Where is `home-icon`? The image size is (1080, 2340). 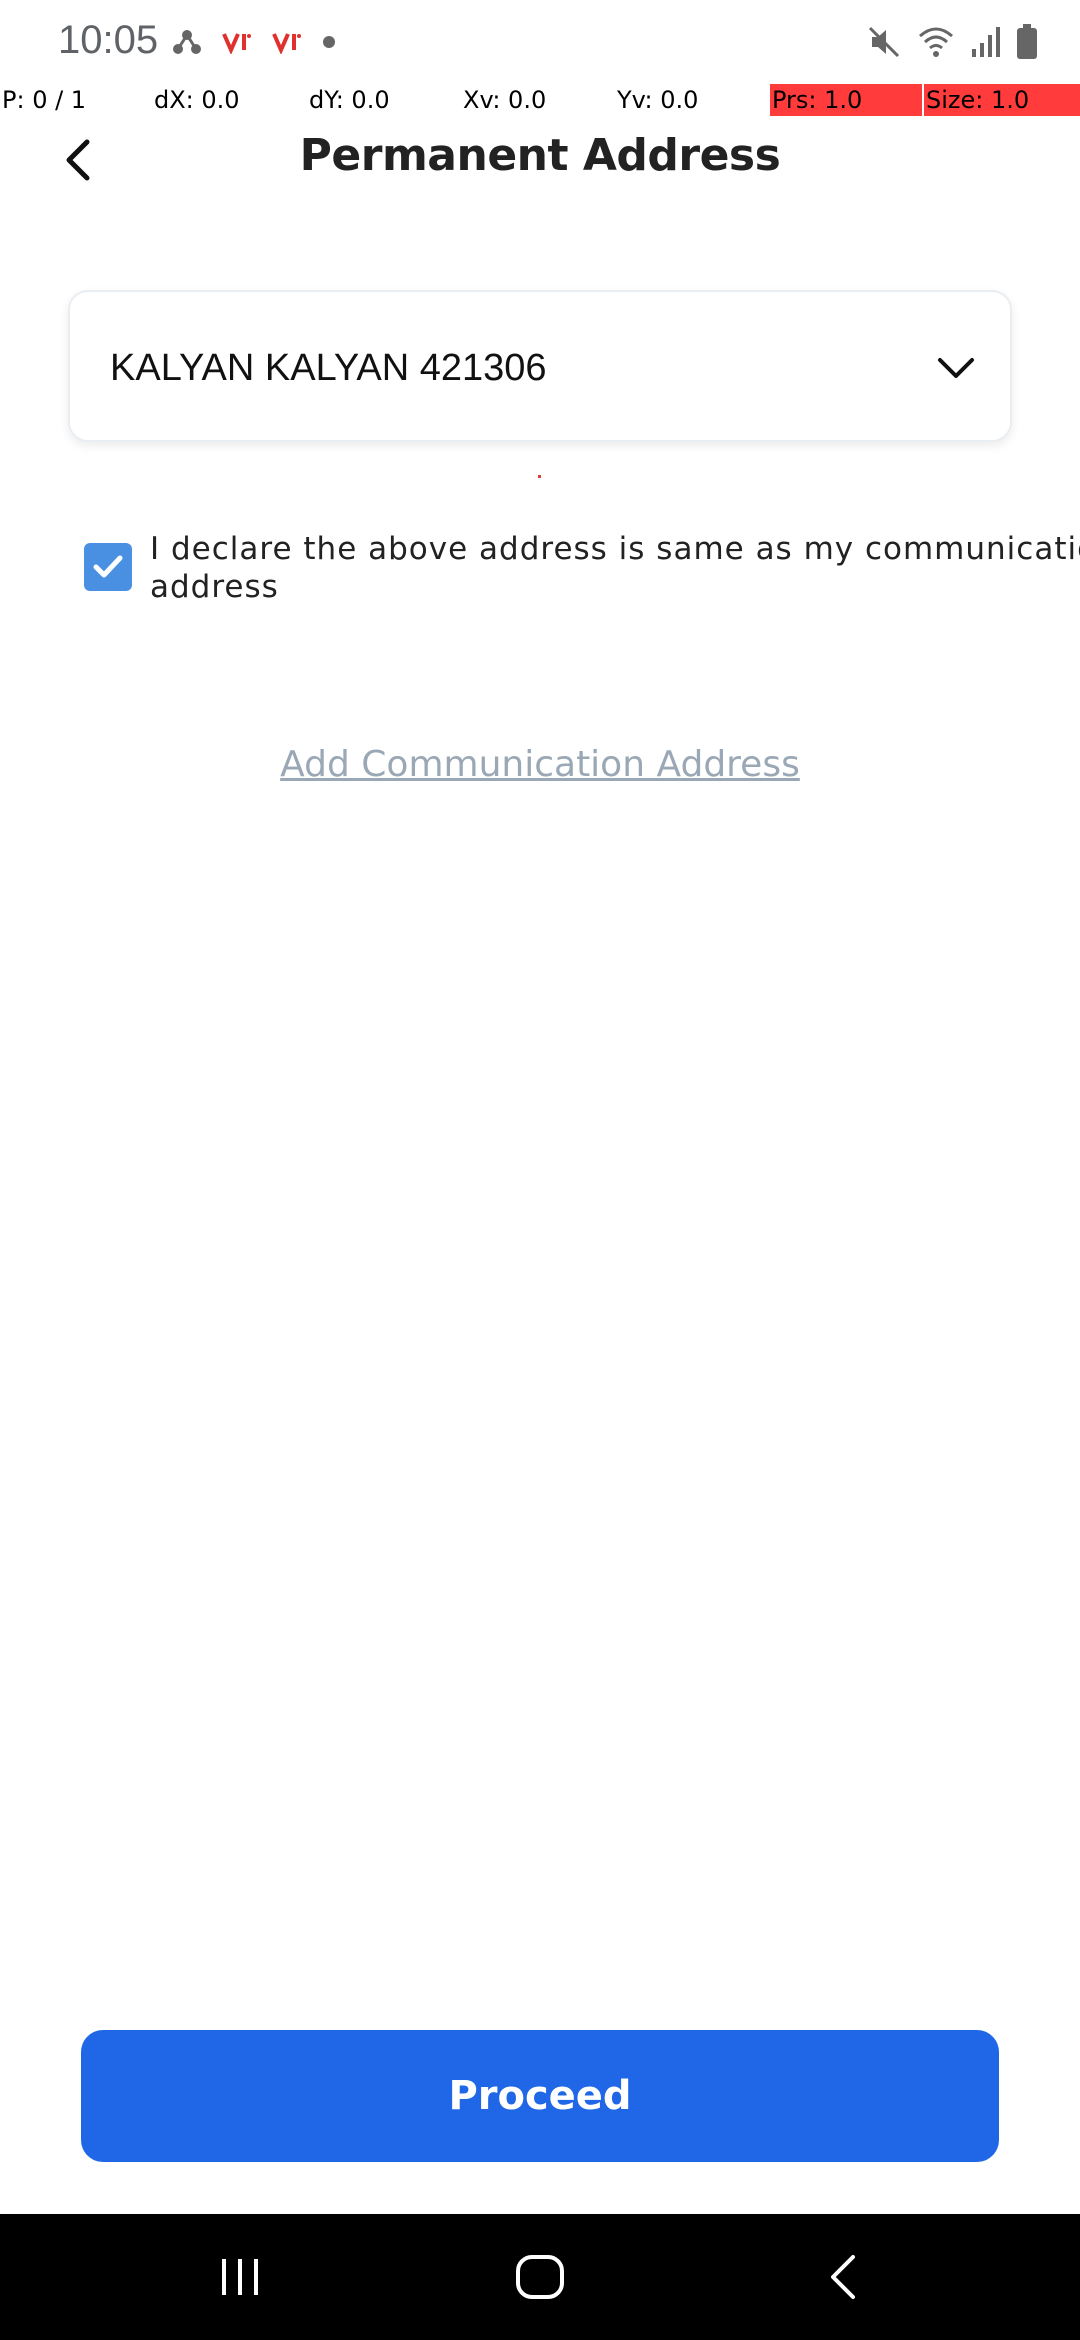 home-icon is located at coordinates (540, 2277).